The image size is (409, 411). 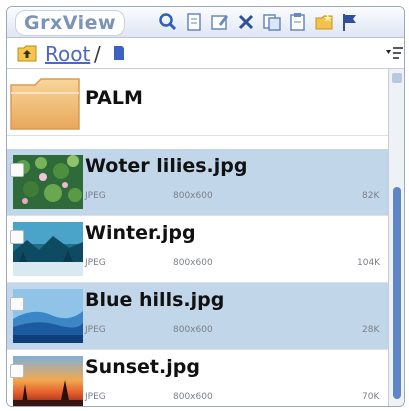 I want to click on list-item-file: Sunset.jpg JPEG 800x600 70K, so click(x=198, y=378).